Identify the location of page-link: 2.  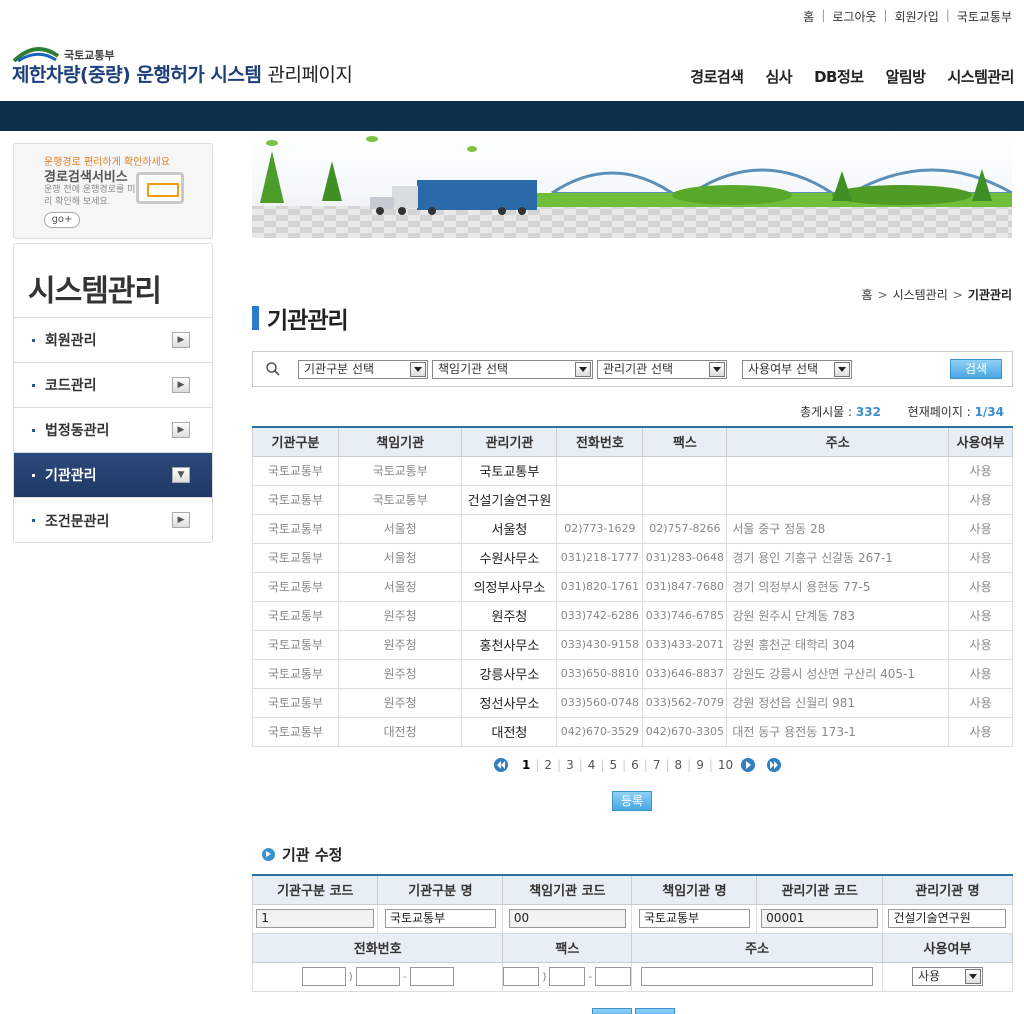
(548, 765).